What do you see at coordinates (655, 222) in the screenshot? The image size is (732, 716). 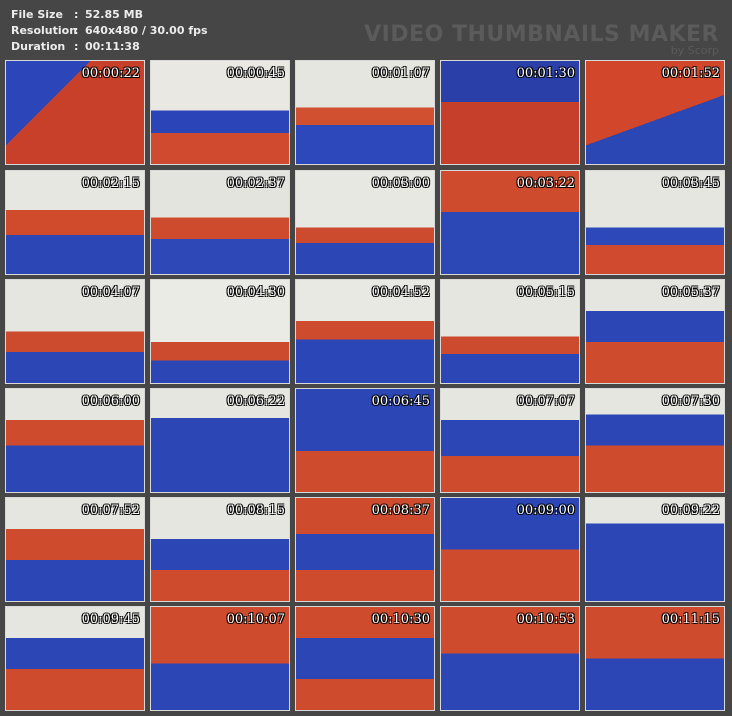 I see `video-thumbnail: 00:03:45` at bounding box center [655, 222].